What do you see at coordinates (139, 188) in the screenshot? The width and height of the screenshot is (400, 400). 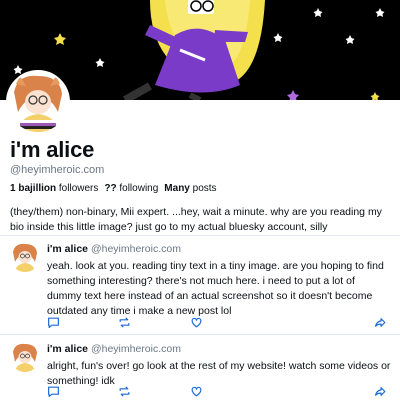 I see `following-label: following` at bounding box center [139, 188].